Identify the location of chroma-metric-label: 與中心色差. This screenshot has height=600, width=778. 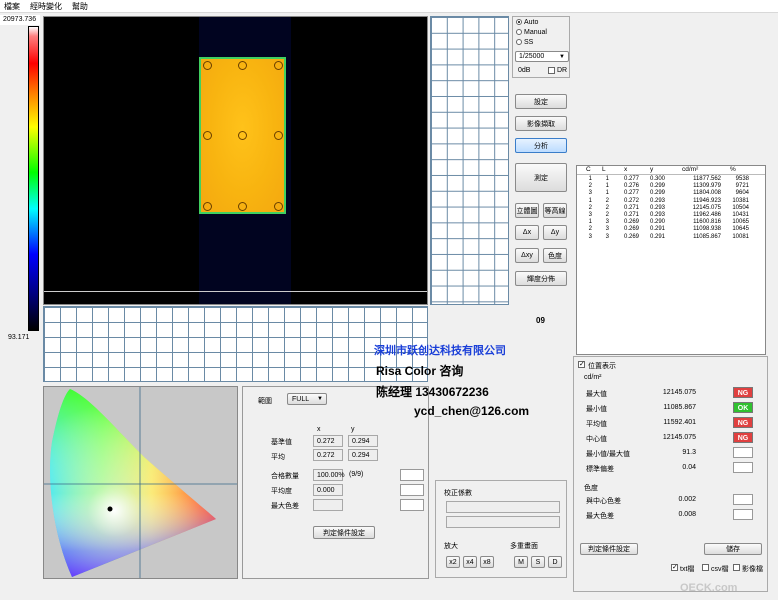
(603, 501).